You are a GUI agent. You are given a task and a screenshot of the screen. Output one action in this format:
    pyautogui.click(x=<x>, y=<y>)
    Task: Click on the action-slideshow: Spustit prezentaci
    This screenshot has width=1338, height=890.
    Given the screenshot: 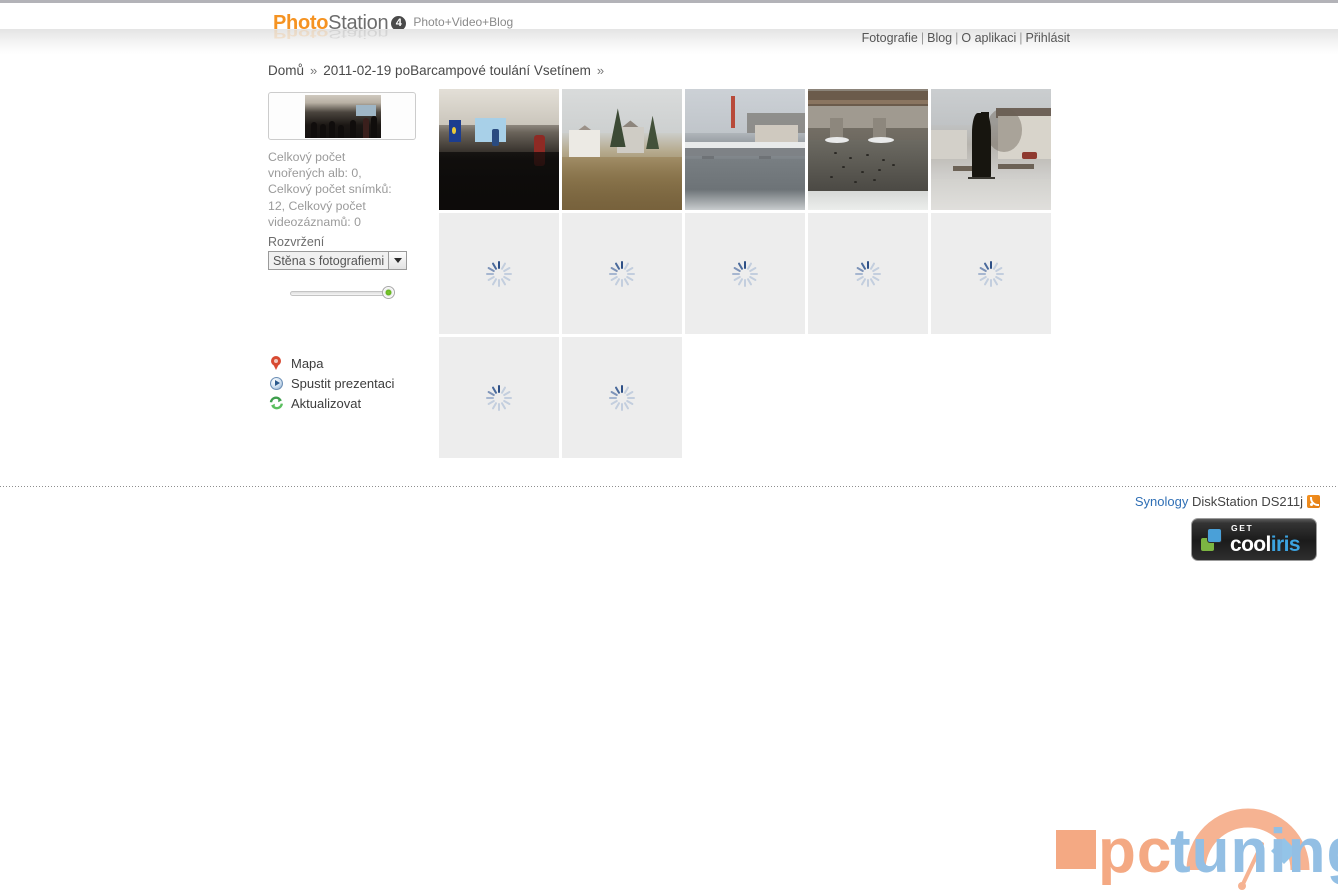 What is the action you would take?
    pyautogui.click(x=348, y=383)
    